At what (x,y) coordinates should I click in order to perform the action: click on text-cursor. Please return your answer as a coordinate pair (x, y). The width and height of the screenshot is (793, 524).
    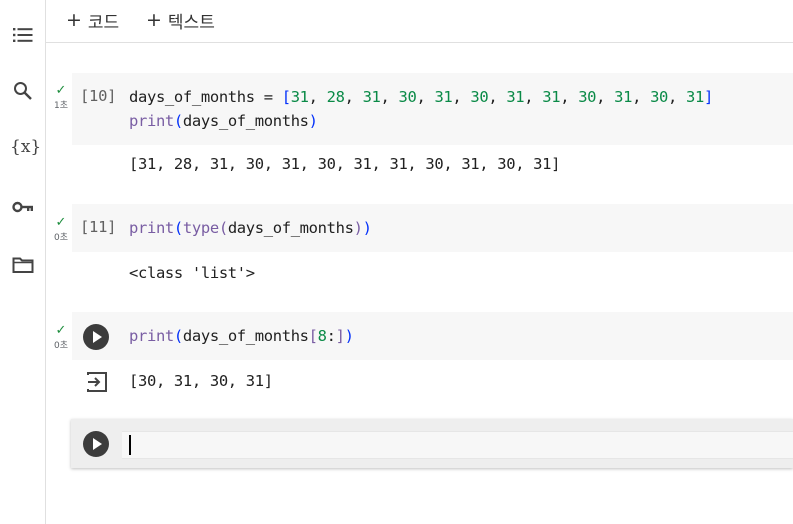
    Looking at the image, I should click on (130, 445).